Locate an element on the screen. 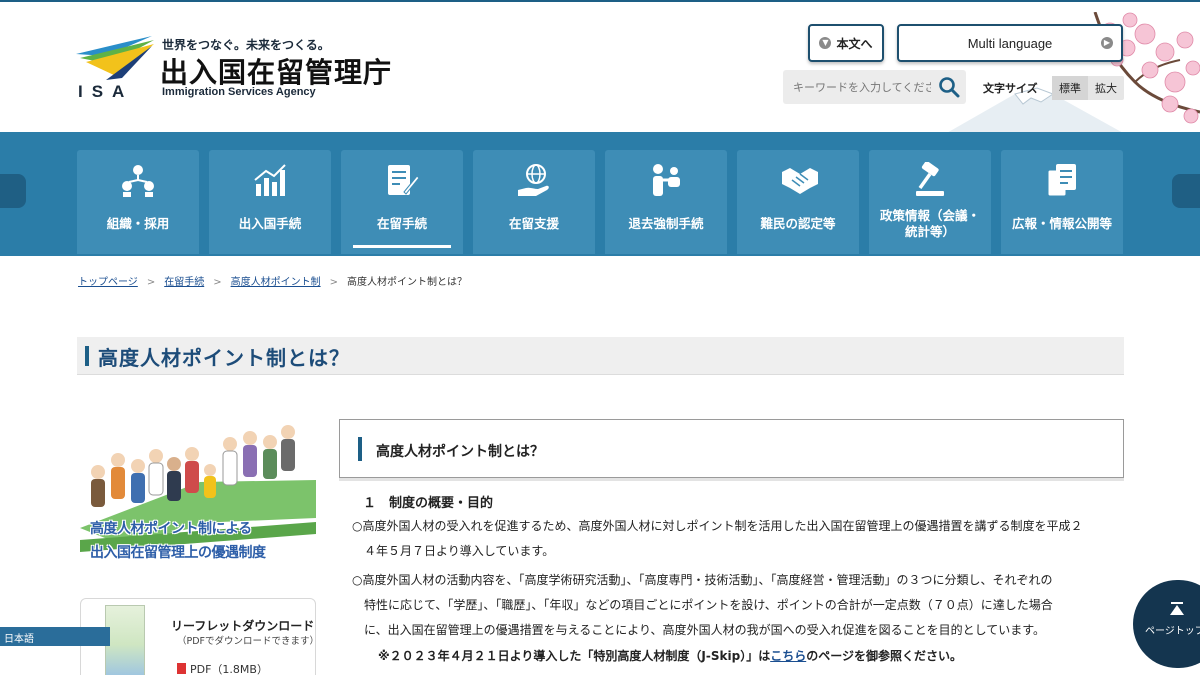 Image resolution: width=1200 pixels, height=675 pixels. promo-text-line1: 高度人材ポイント制による is located at coordinates (171, 529).